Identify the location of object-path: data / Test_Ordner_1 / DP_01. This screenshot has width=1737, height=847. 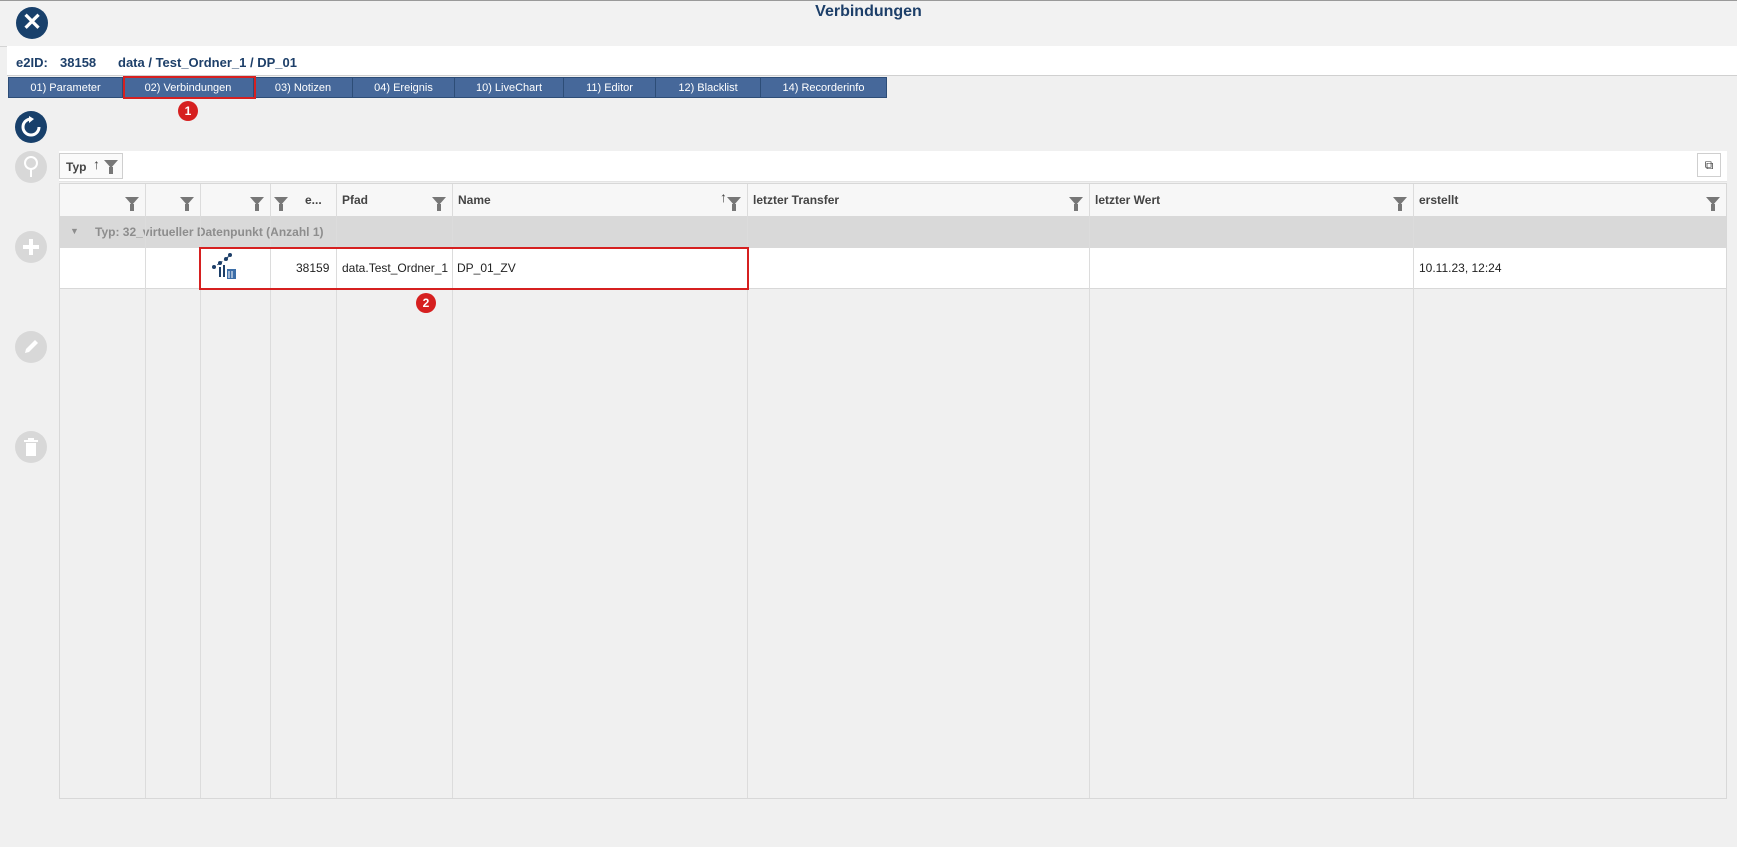
(207, 62).